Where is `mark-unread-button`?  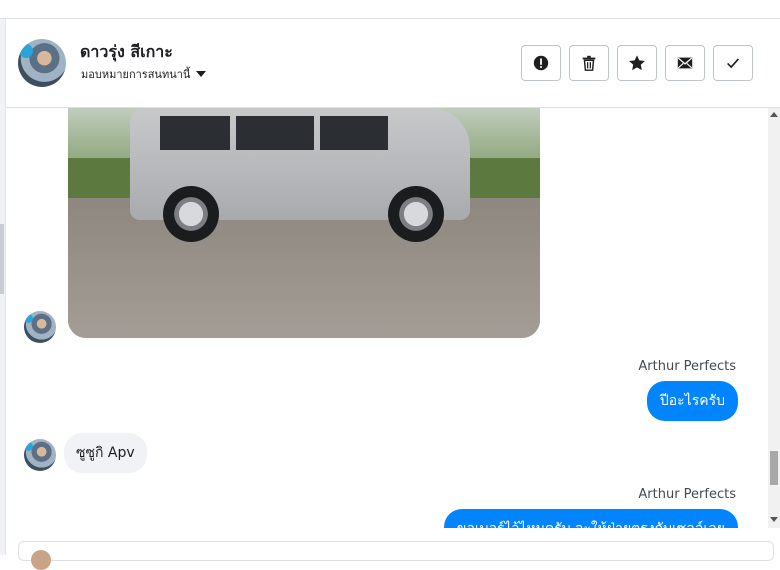 mark-unread-button is located at coordinates (685, 63).